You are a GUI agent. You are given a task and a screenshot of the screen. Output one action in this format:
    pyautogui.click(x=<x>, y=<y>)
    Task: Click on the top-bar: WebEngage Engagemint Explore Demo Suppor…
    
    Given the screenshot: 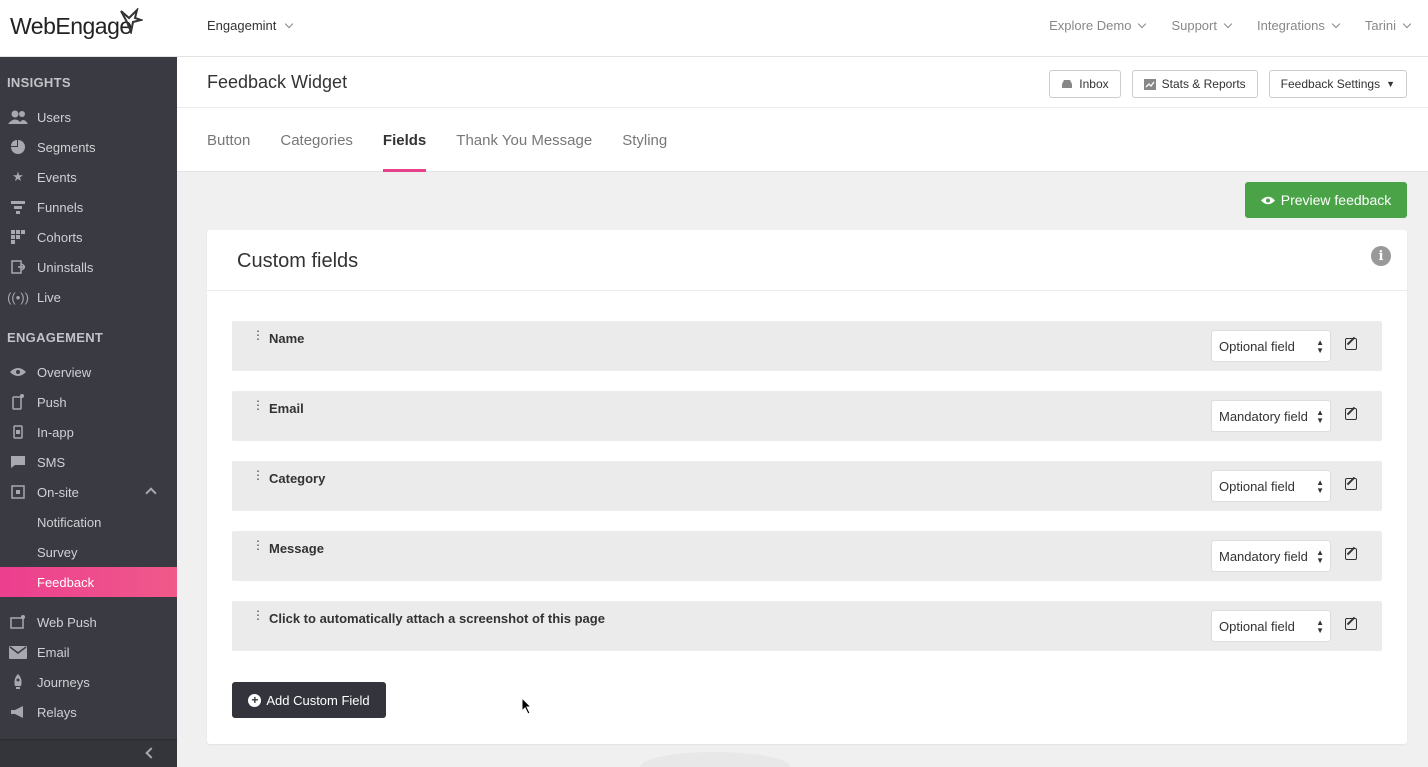 What is the action you would take?
    pyautogui.click(x=714, y=28)
    